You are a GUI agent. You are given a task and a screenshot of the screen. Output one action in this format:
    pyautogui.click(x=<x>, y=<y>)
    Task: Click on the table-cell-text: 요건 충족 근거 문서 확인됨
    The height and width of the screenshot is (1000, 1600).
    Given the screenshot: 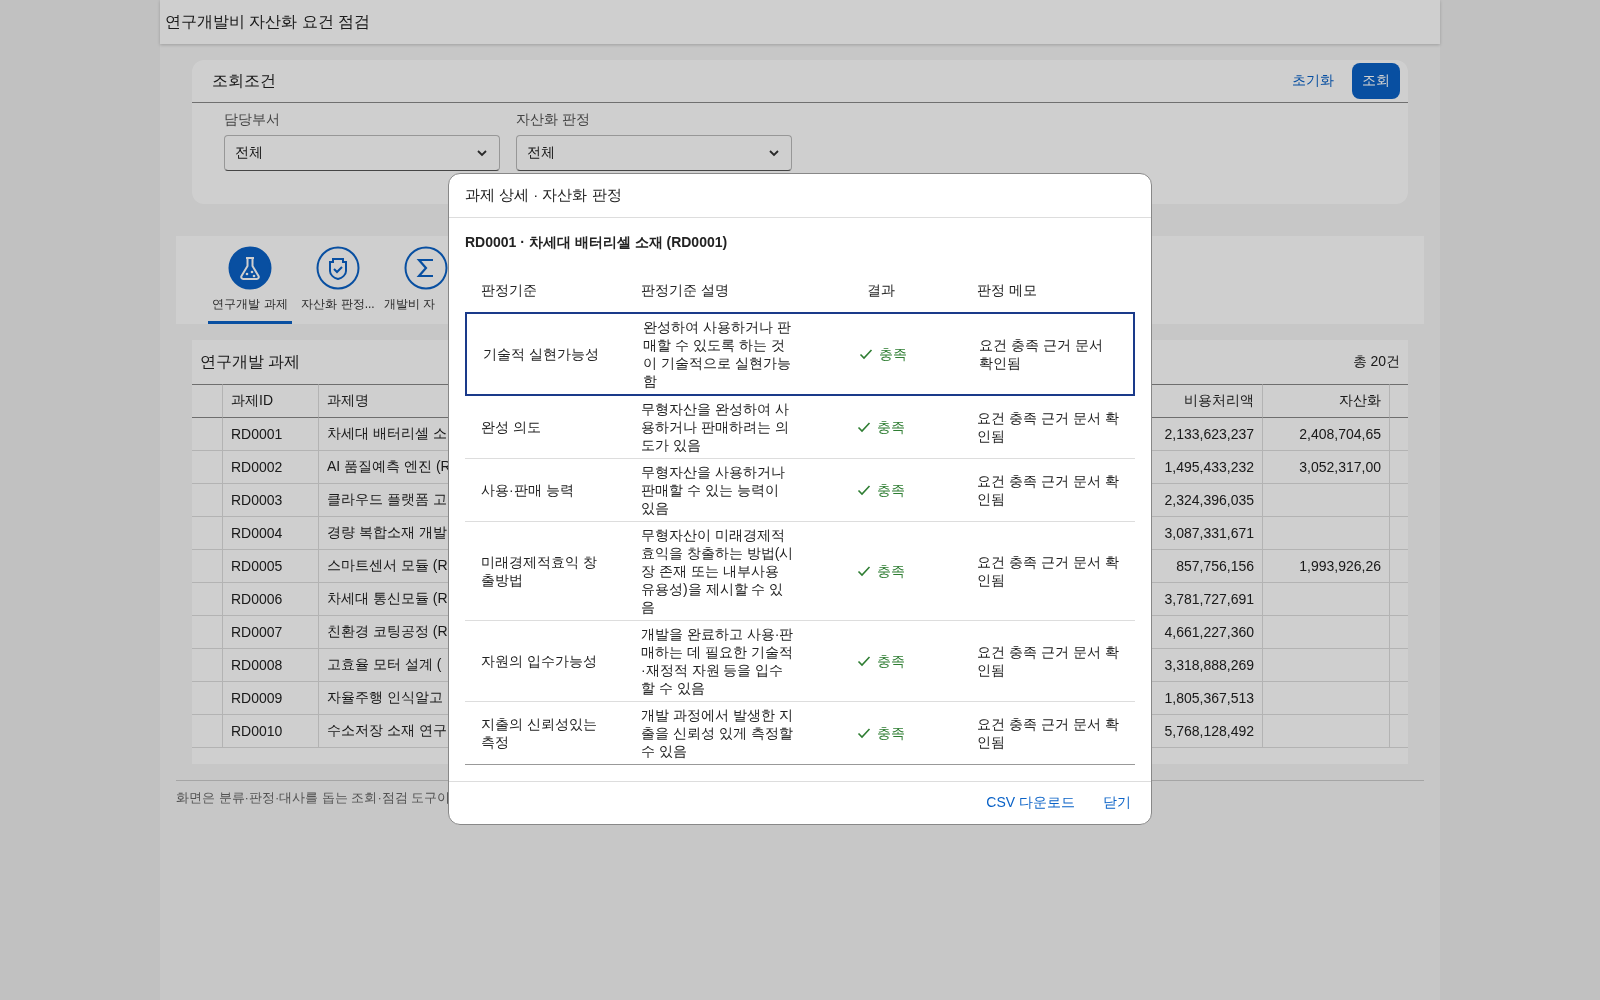 What is the action you would take?
    pyautogui.click(x=1041, y=354)
    